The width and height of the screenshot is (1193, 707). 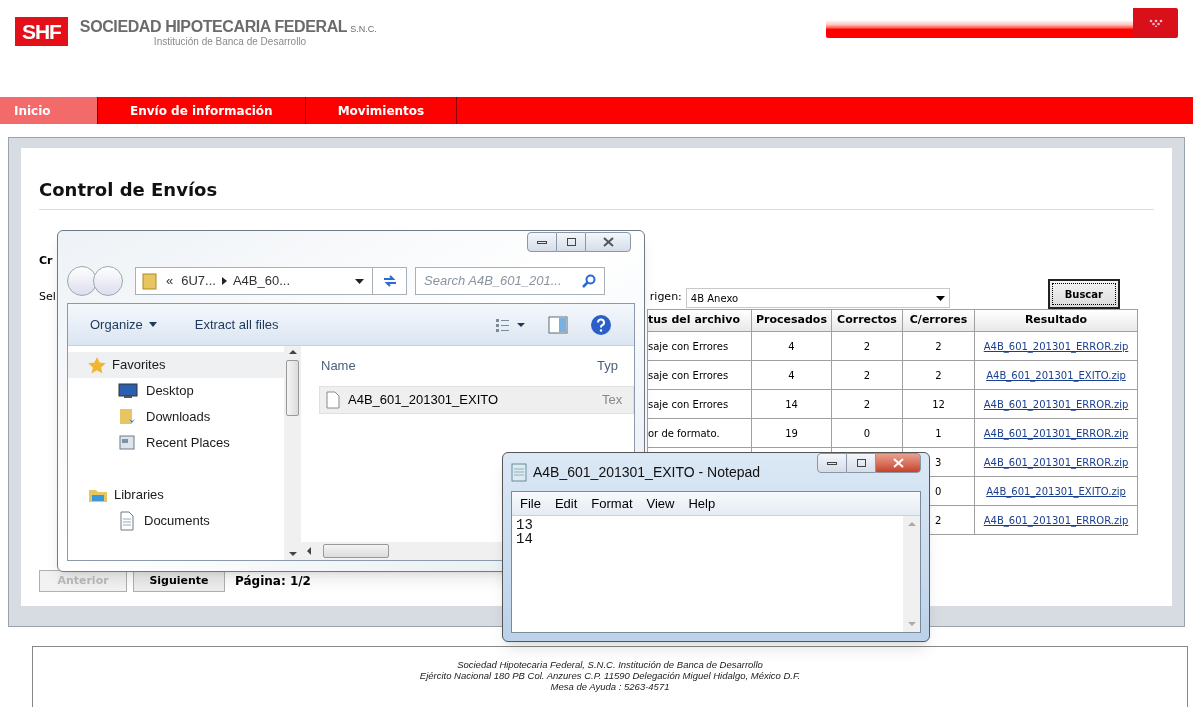 What do you see at coordinates (791, 433) in the screenshot?
I see `table-cell: 19` at bounding box center [791, 433].